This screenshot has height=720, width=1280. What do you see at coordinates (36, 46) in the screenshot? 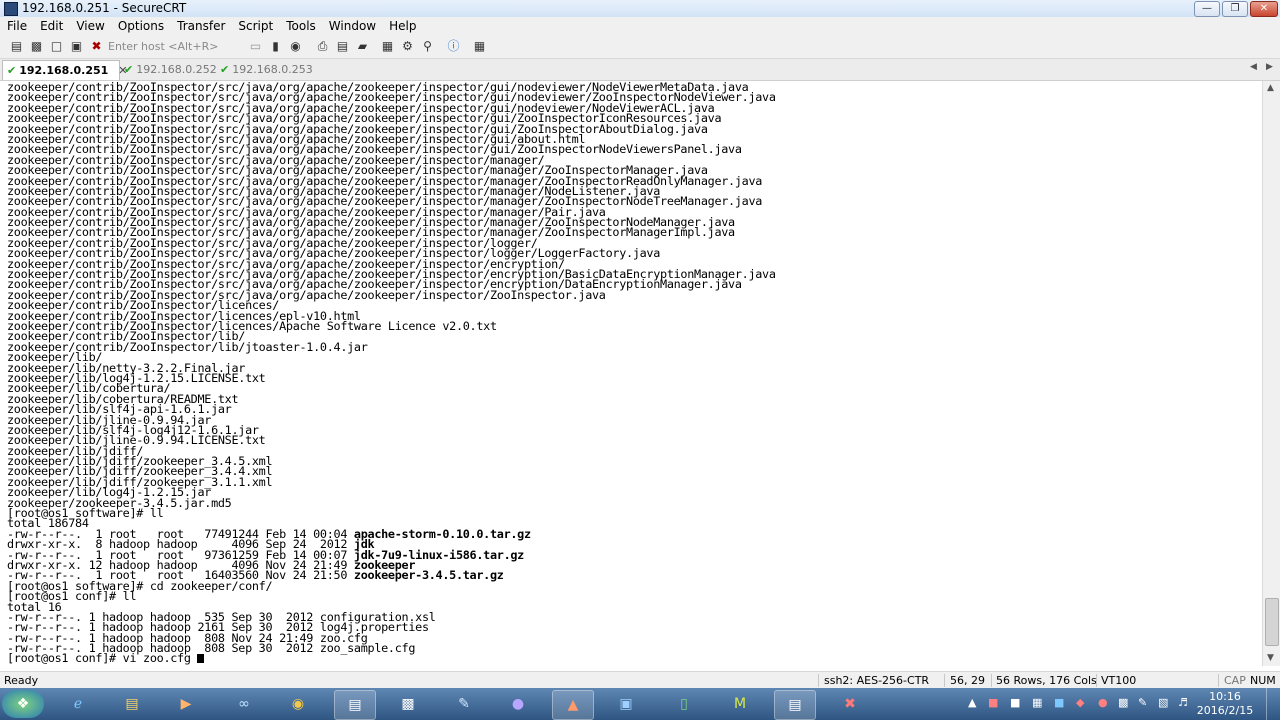
I see `quick-connect-icon: ▩` at bounding box center [36, 46].